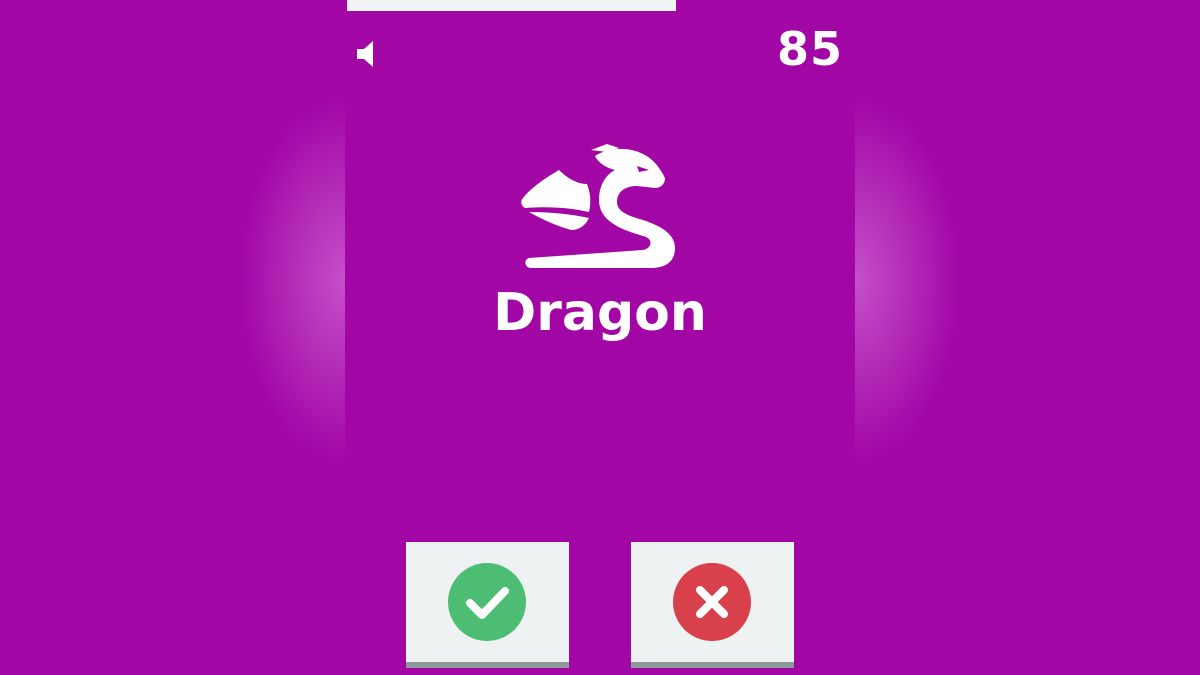 This screenshot has height=675, width=1200. What do you see at coordinates (511, 5) in the screenshot?
I see `top-progress-bar` at bounding box center [511, 5].